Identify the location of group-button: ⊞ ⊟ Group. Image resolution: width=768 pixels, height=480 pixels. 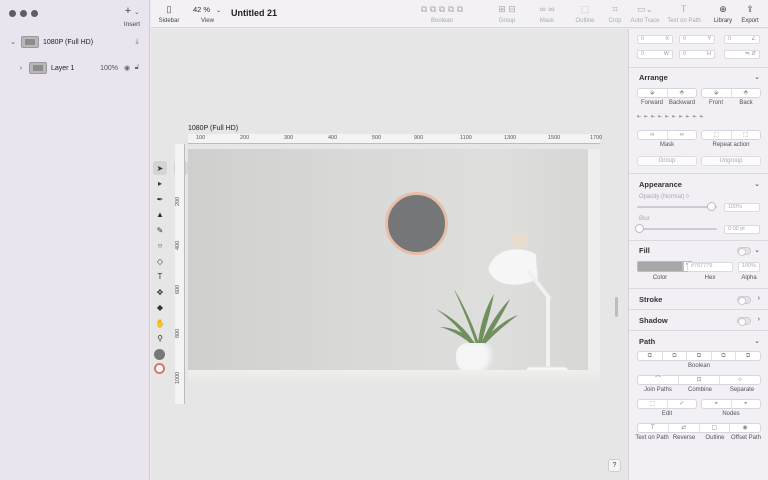
(507, 14).